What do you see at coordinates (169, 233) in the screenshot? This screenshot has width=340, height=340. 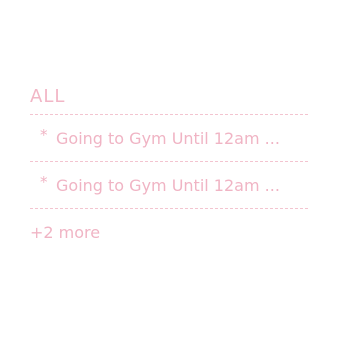 I see `more-items-link: +2 more` at bounding box center [169, 233].